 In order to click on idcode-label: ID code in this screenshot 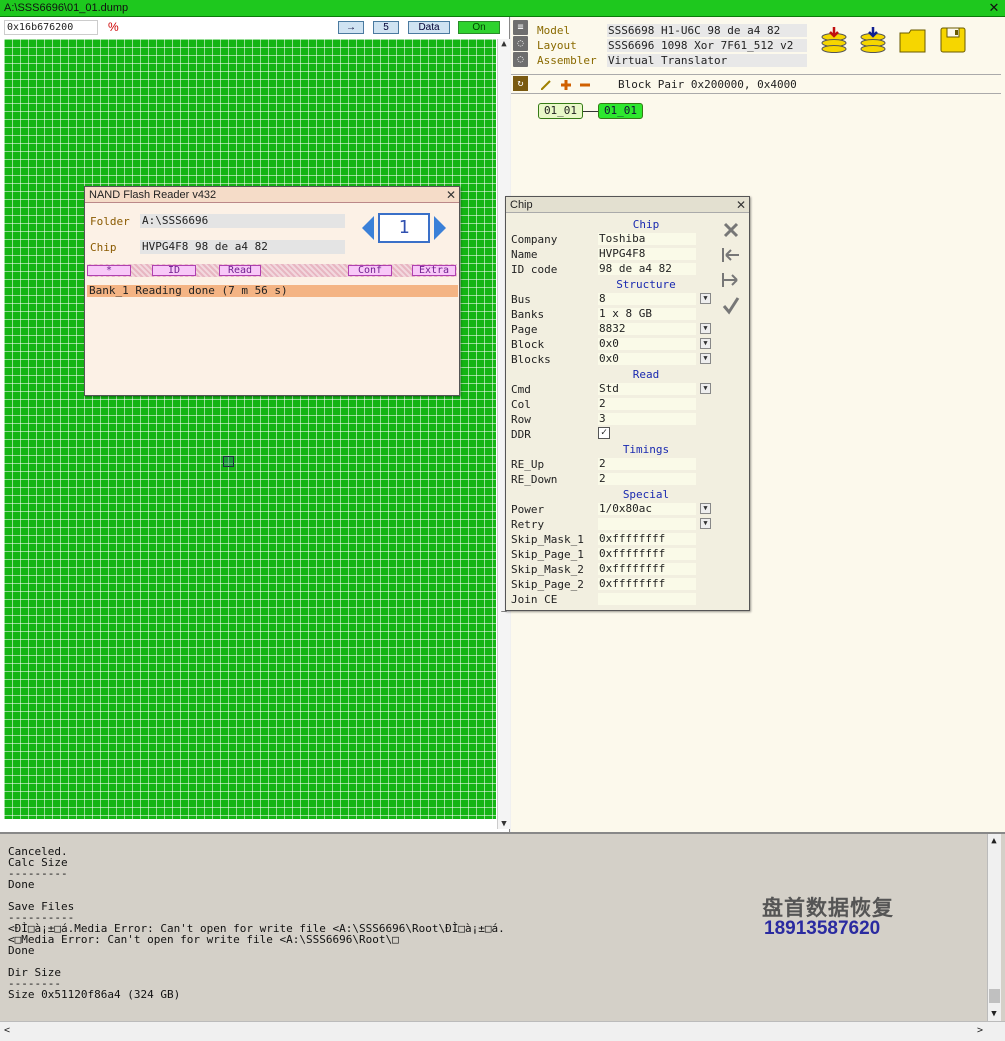, I will do `click(534, 269)`.